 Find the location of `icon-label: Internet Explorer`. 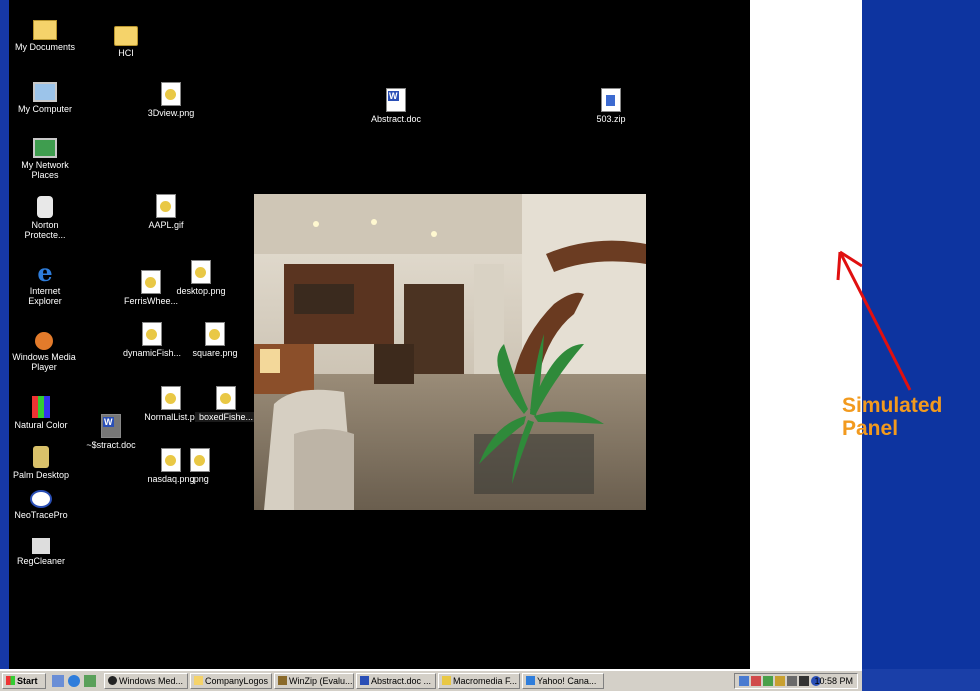

icon-label: Internet Explorer is located at coordinates (45, 296).